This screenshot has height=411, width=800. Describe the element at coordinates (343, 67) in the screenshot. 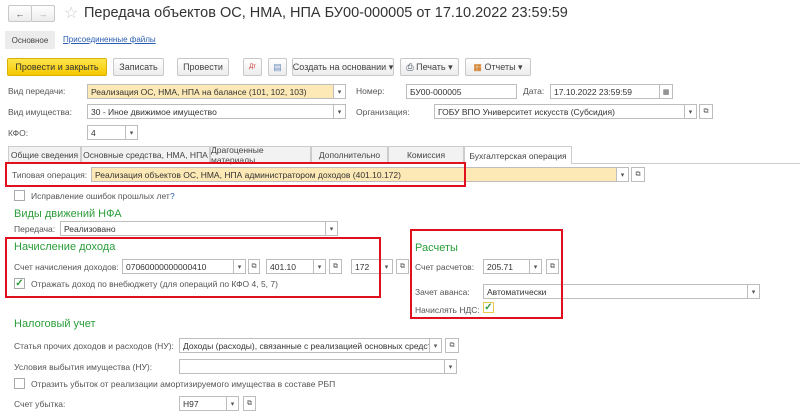

I see `create-based-on-button: Создать на основании ▾` at that location.